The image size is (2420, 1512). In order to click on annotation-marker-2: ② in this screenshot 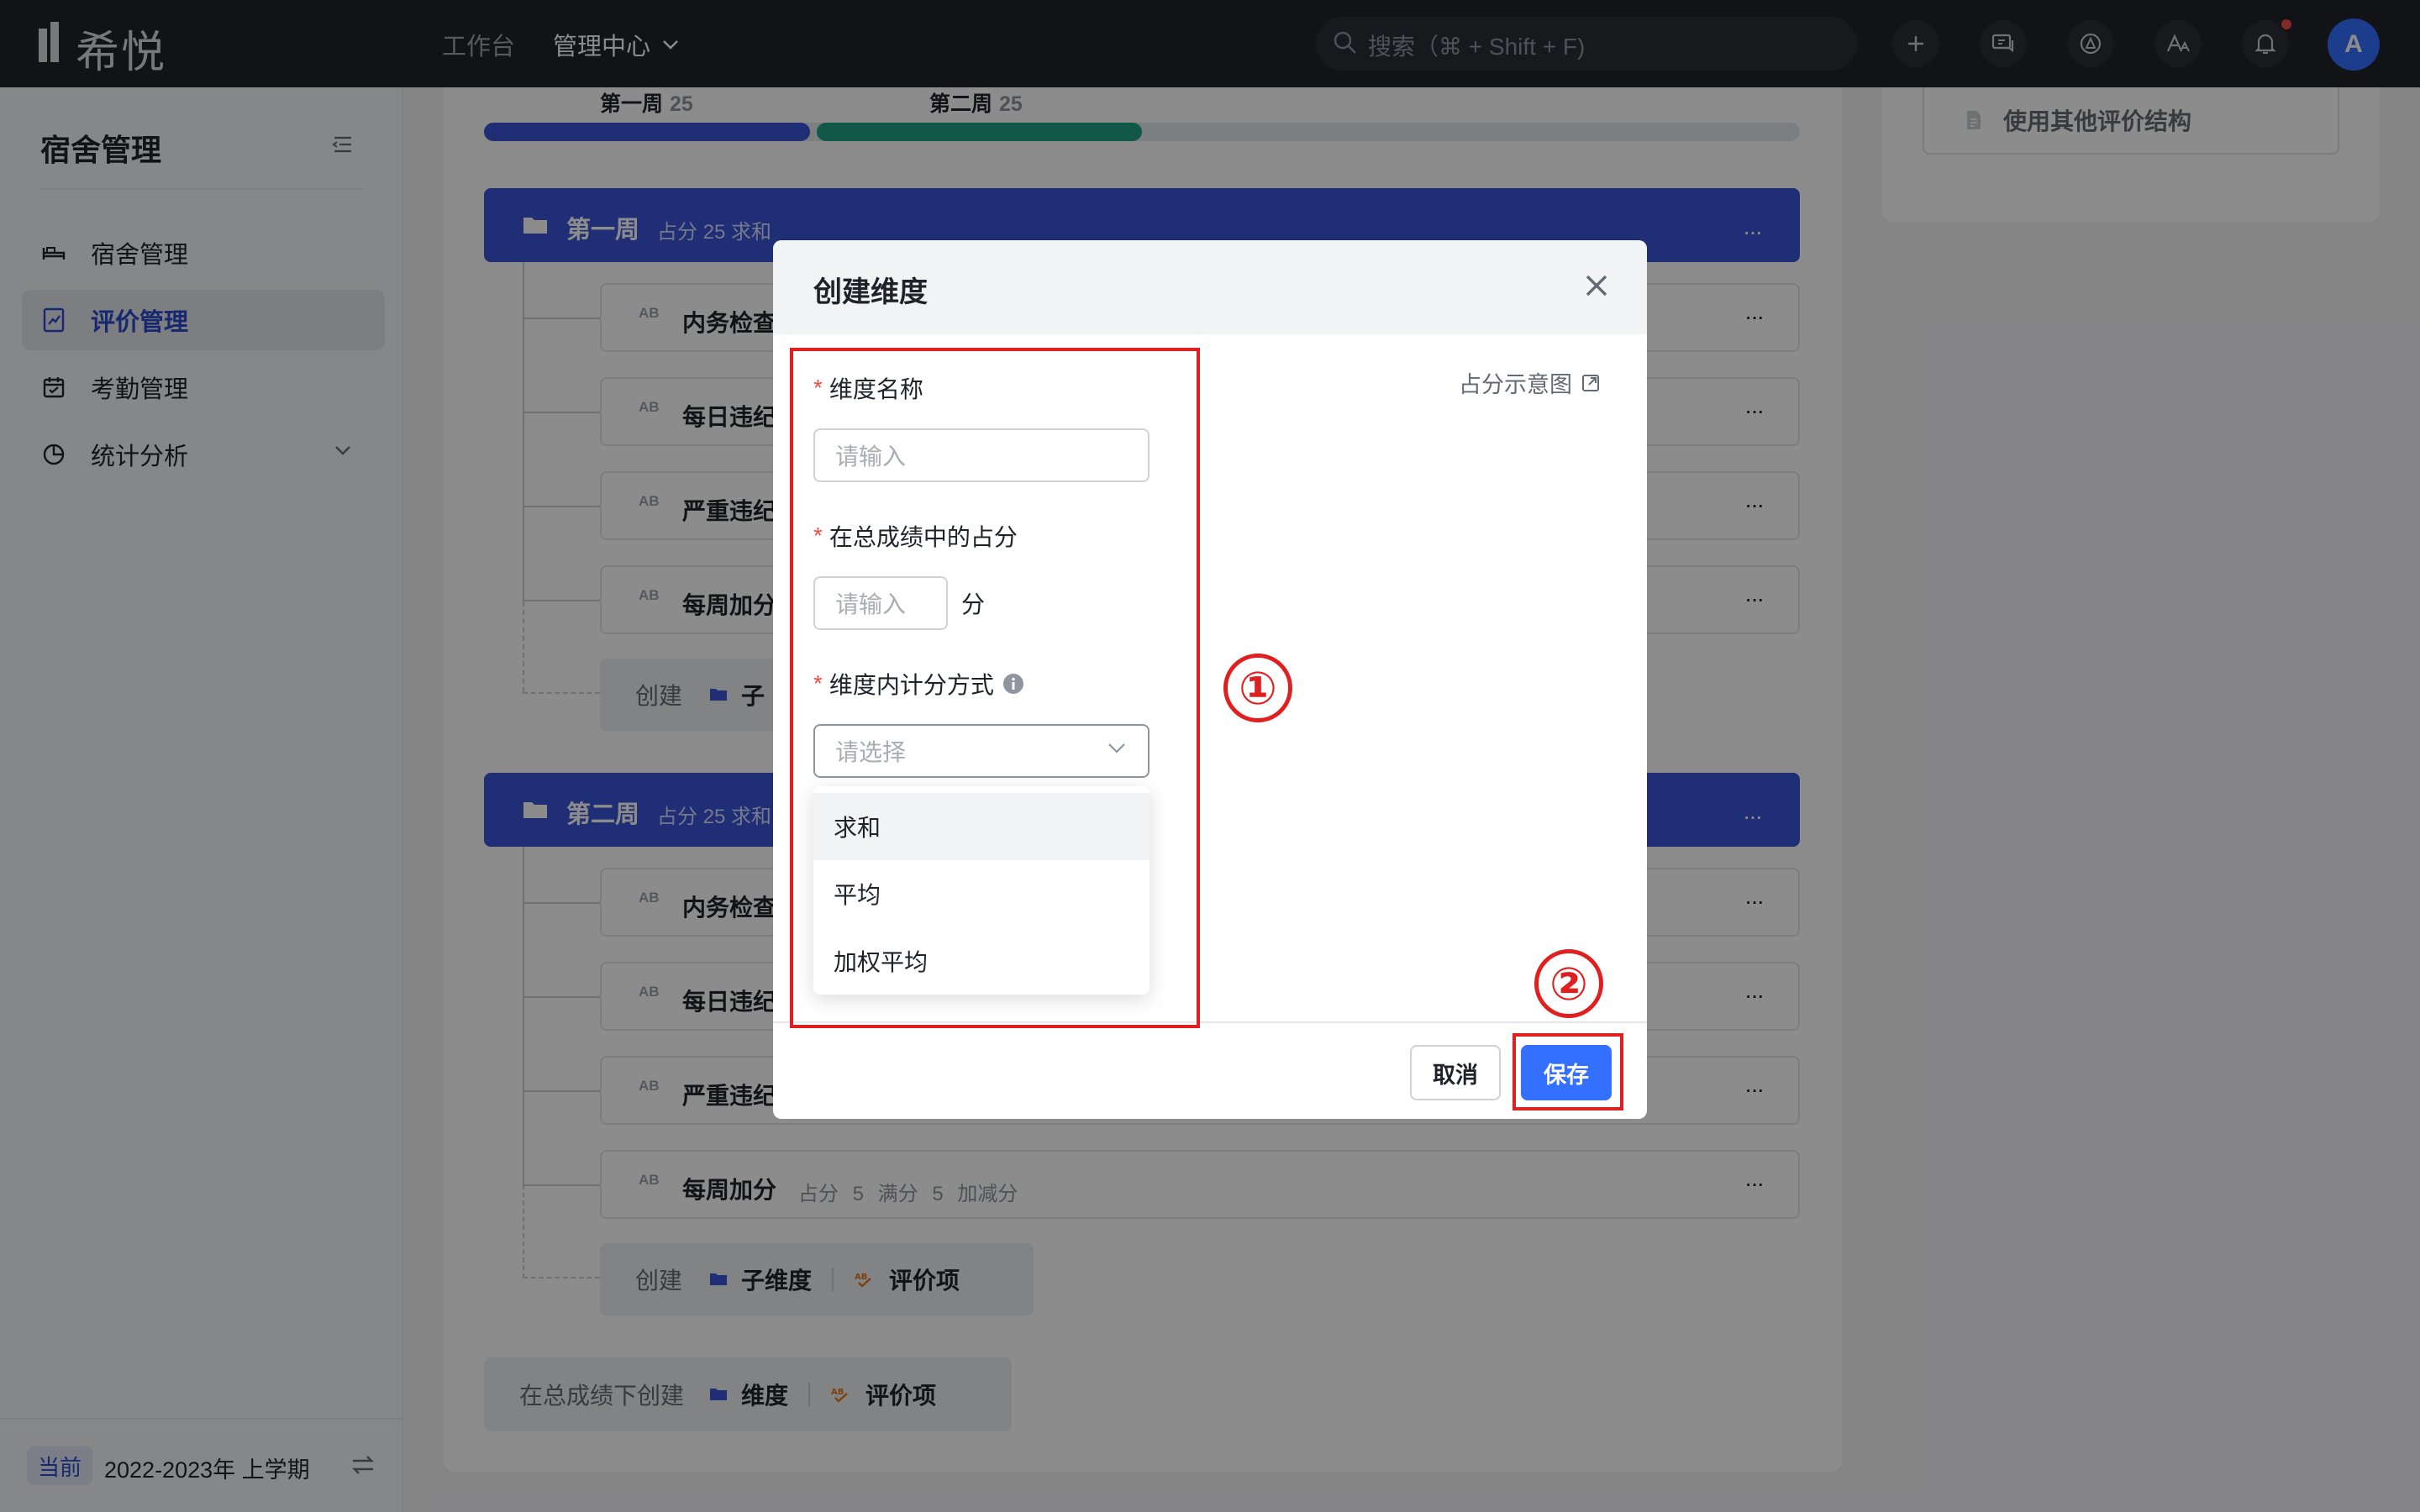, I will do `click(1568, 983)`.